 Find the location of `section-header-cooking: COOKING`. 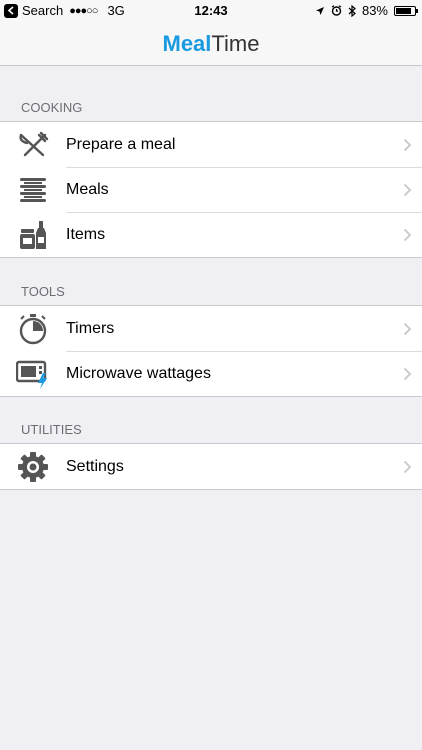

section-header-cooking: COOKING is located at coordinates (52, 107).